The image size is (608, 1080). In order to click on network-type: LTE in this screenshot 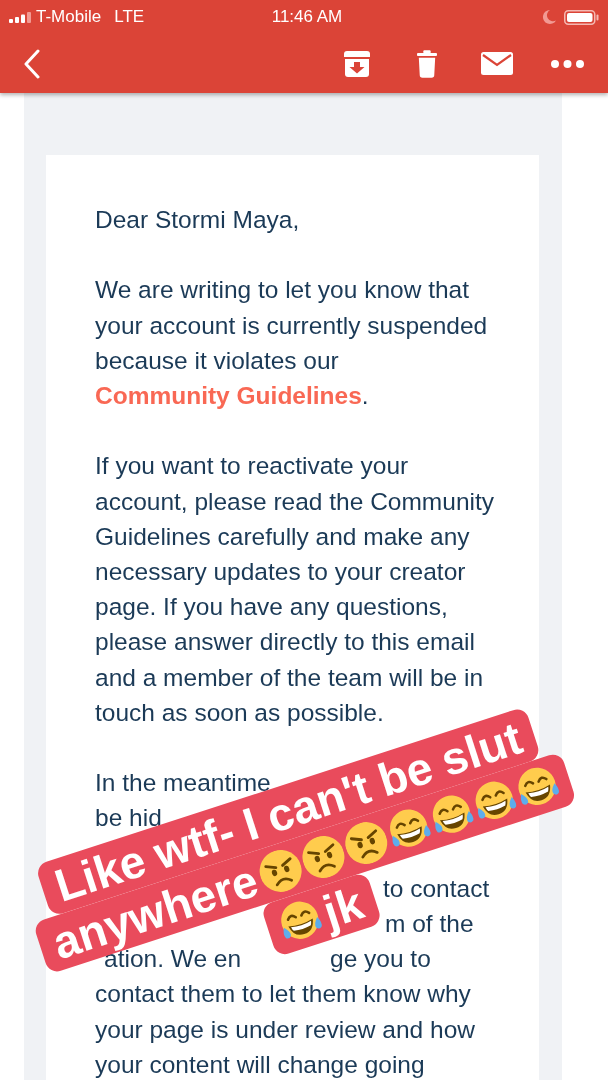, I will do `click(129, 17)`.